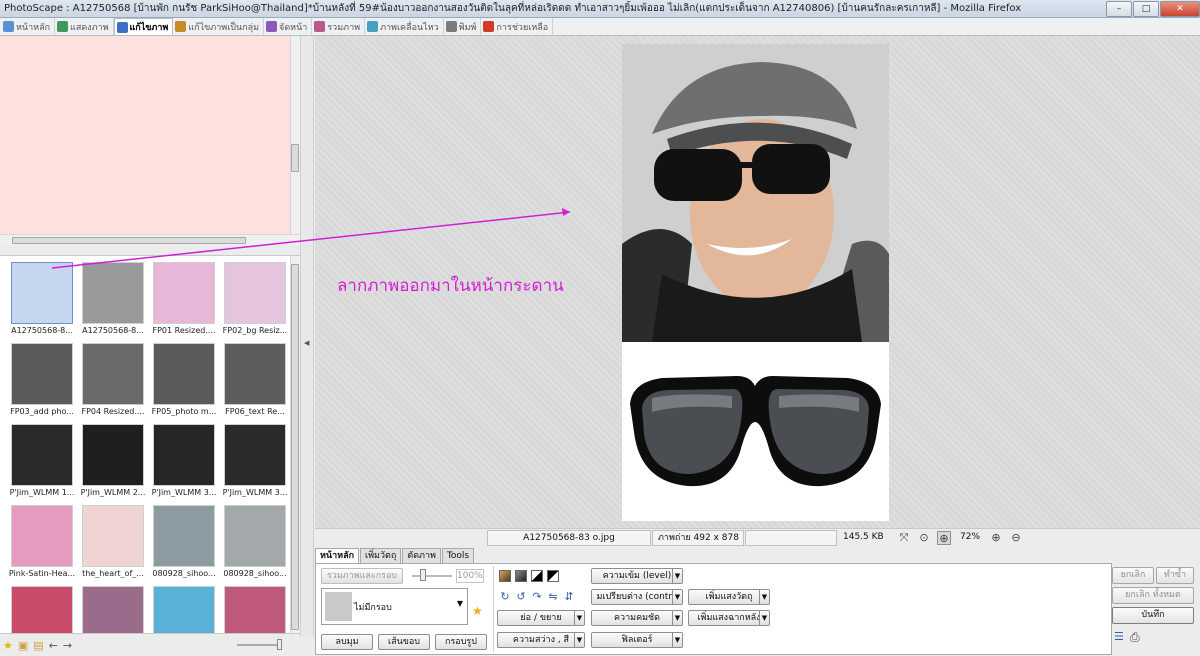 The height and width of the screenshot is (656, 1200). Describe the element at coordinates (381, 556) in the screenshot. I see `subtab-add-object: เพิ่มวัตถุ` at that location.